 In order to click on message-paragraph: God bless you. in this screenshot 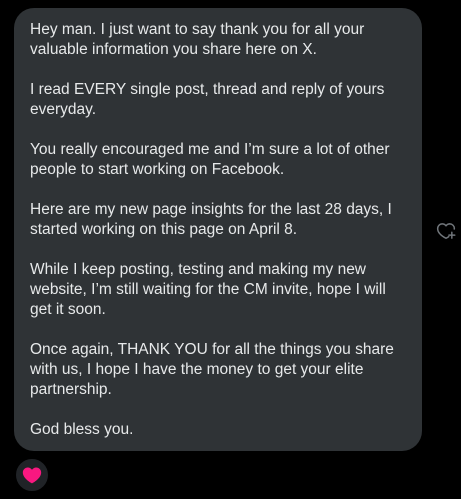, I will do `click(82, 429)`.